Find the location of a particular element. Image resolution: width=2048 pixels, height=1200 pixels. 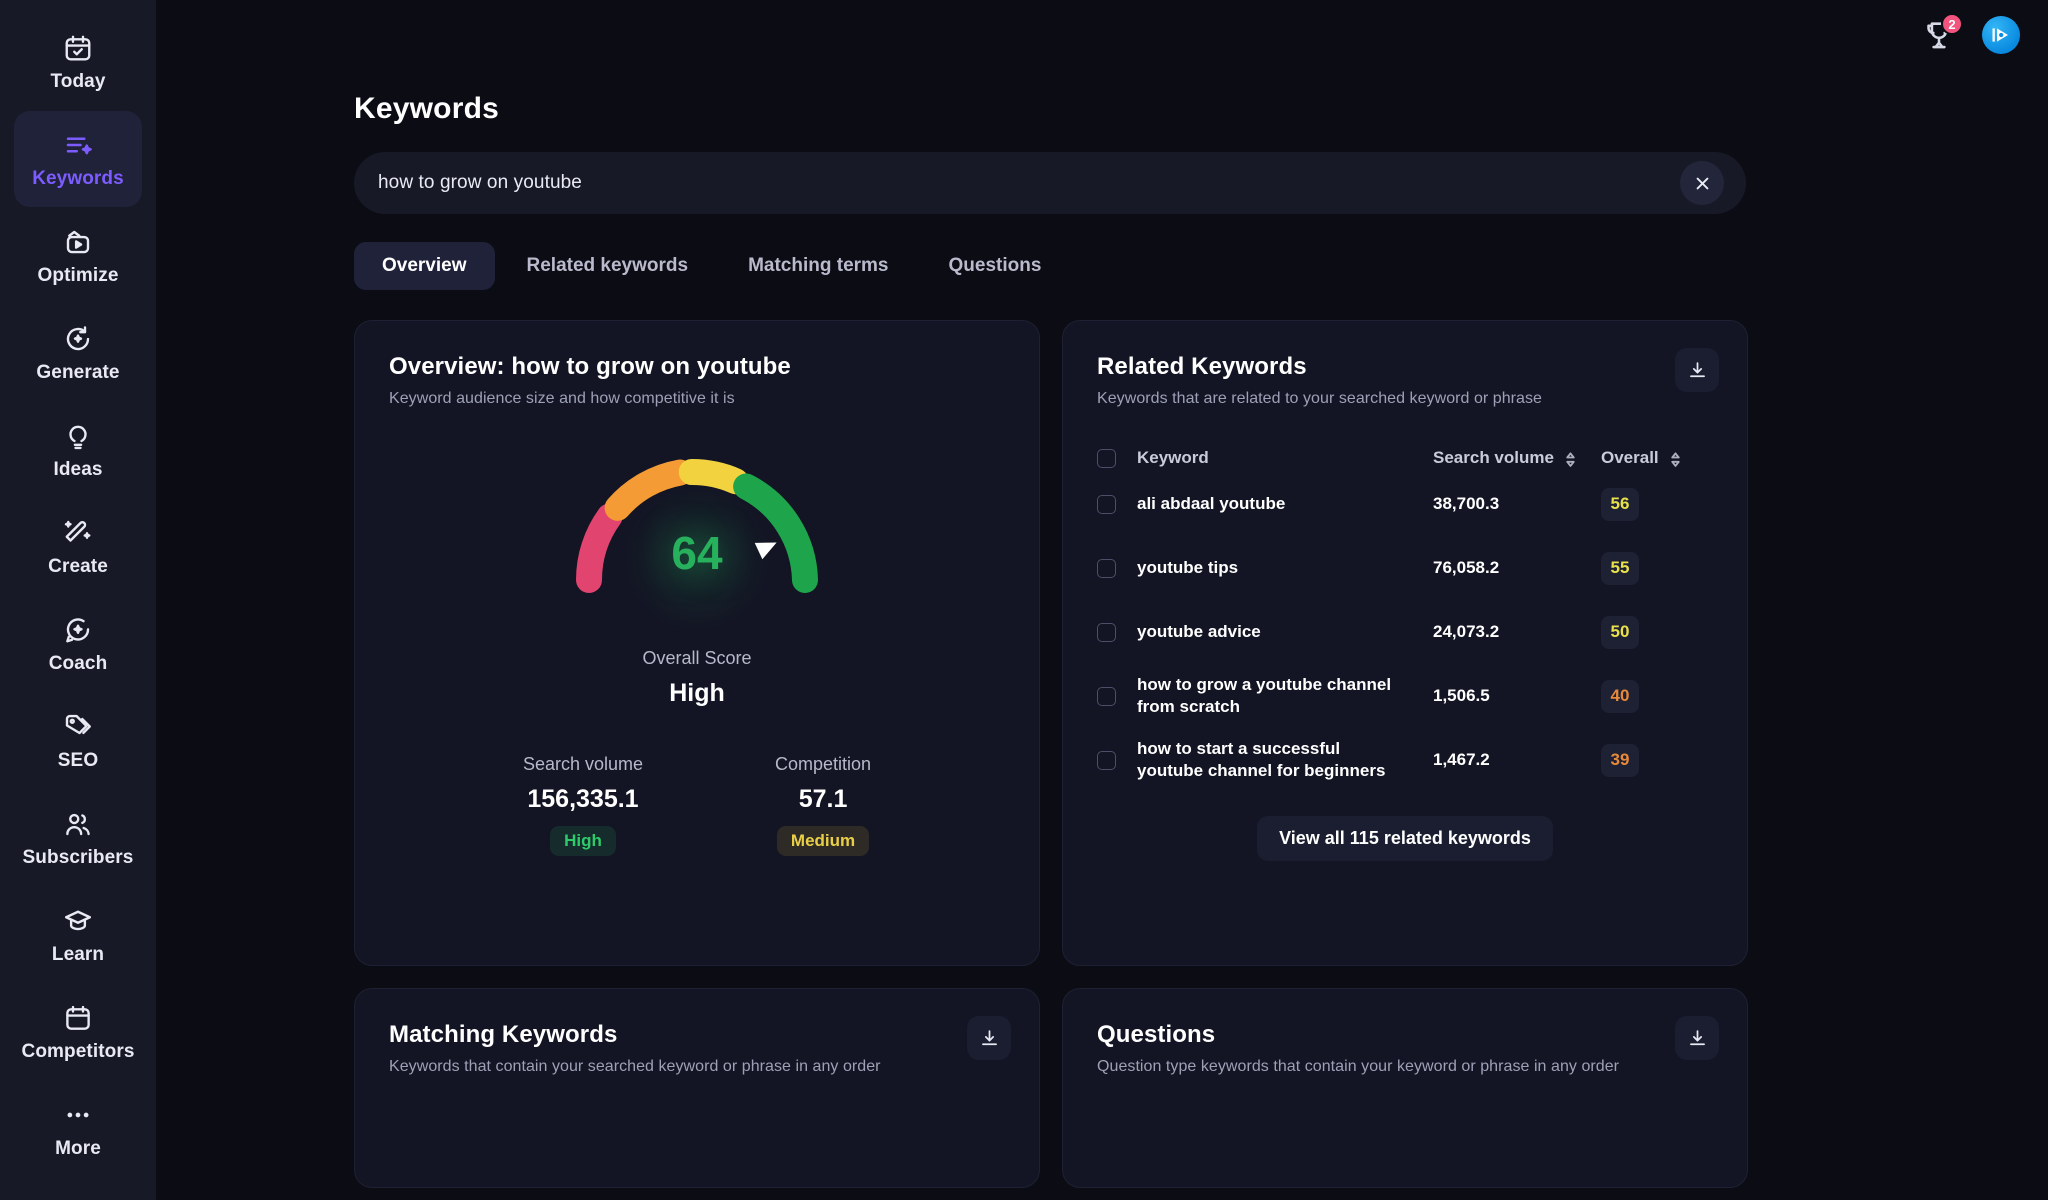

volume-text: 1,506.5 is located at coordinates (1461, 695).